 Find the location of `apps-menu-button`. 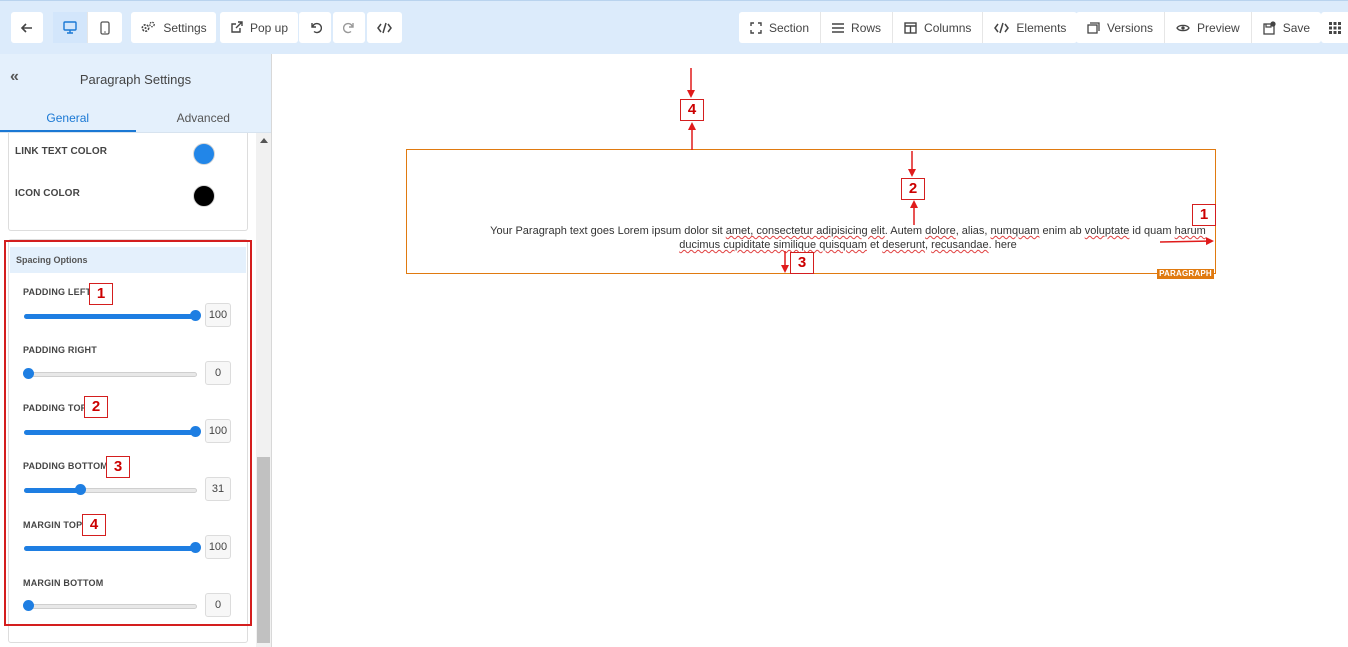

apps-menu-button is located at coordinates (1334, 27).